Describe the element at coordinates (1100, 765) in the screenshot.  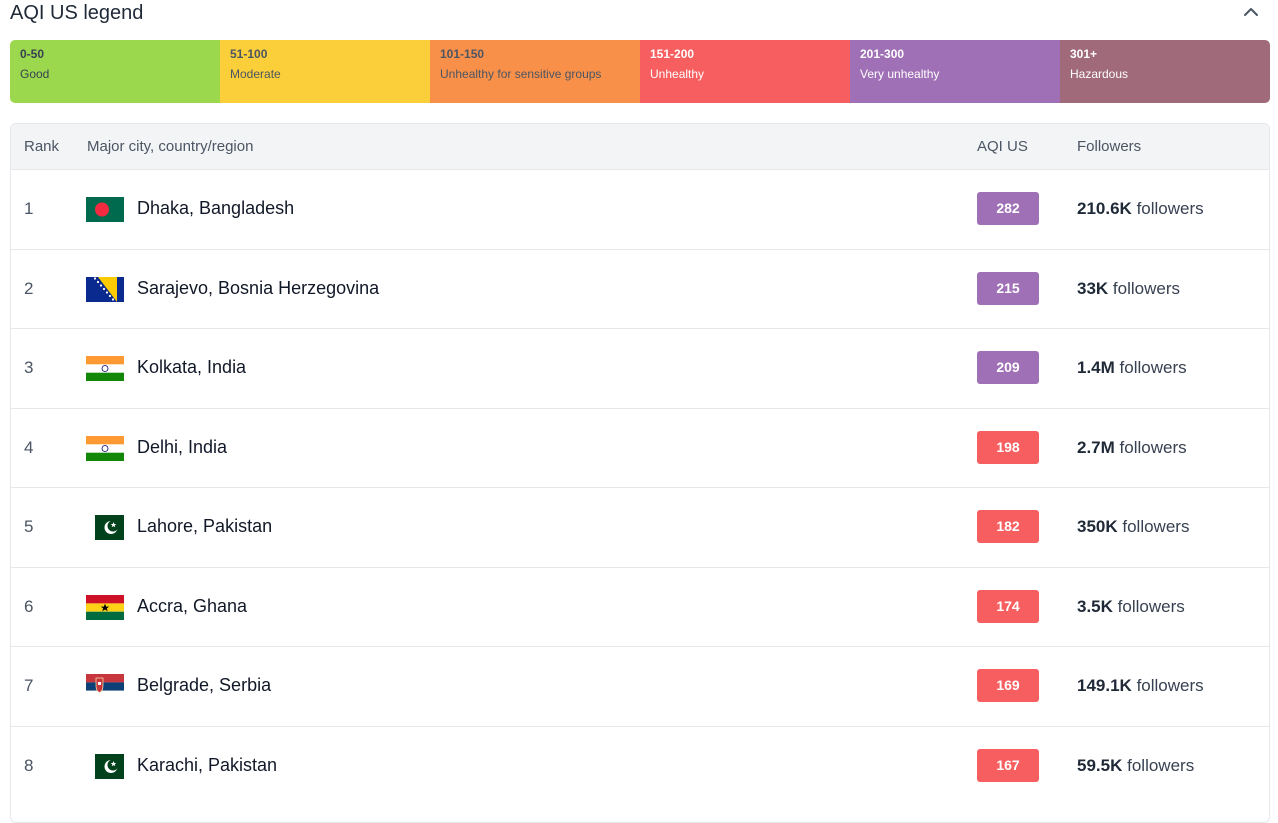
I see `followers-count: 59.5K` at that location.